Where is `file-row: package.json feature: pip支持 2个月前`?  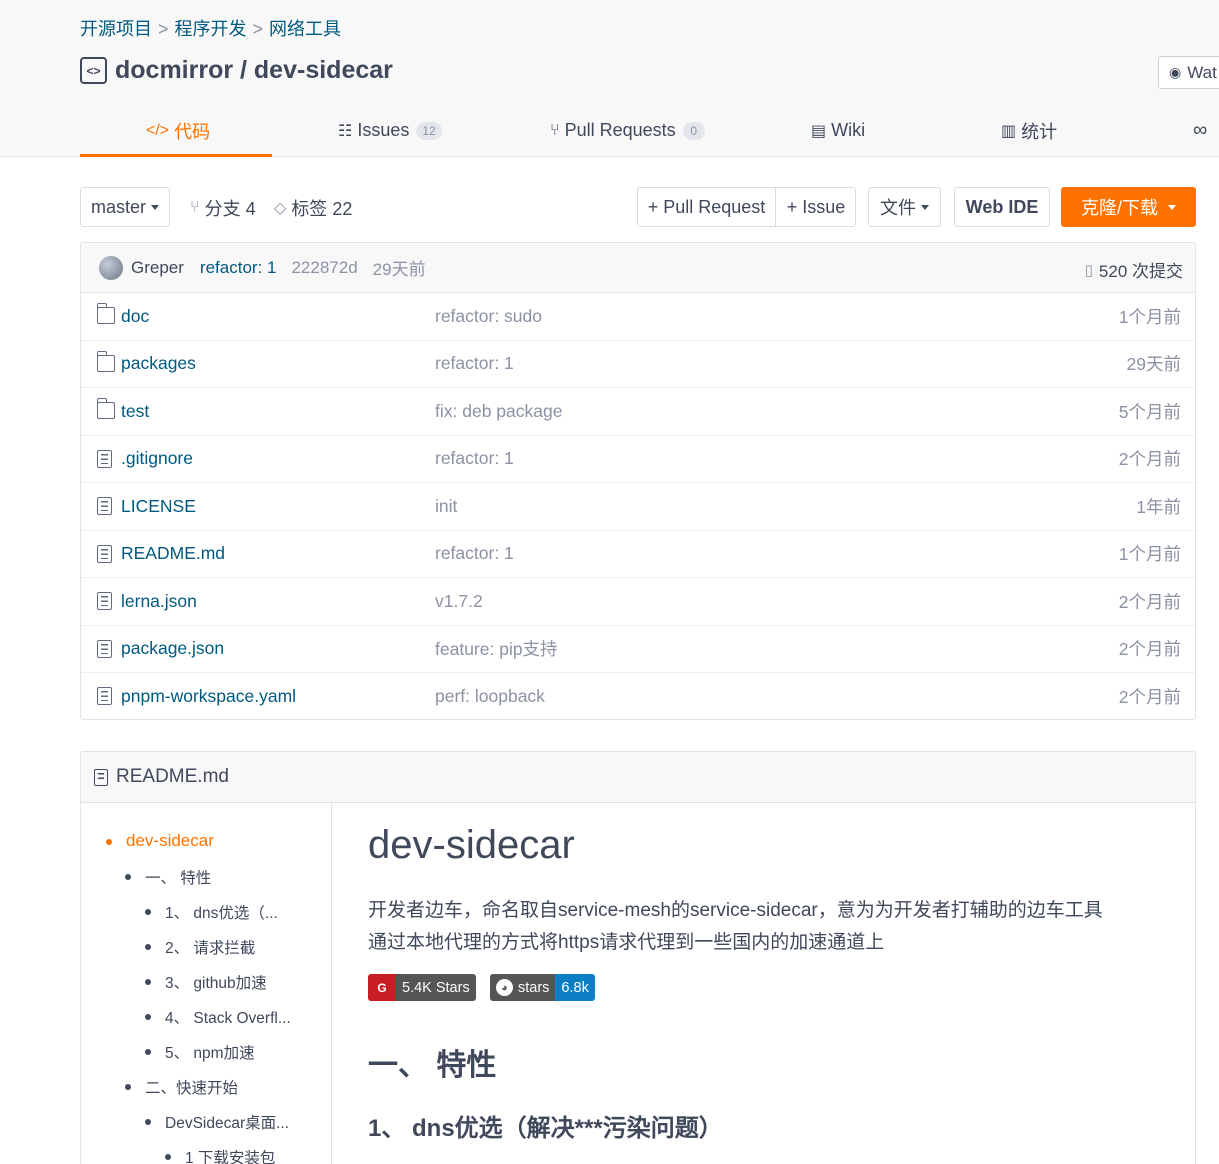 file-row: package.json feature: pip支持 2个月前 is located at coordinates (638, 649).